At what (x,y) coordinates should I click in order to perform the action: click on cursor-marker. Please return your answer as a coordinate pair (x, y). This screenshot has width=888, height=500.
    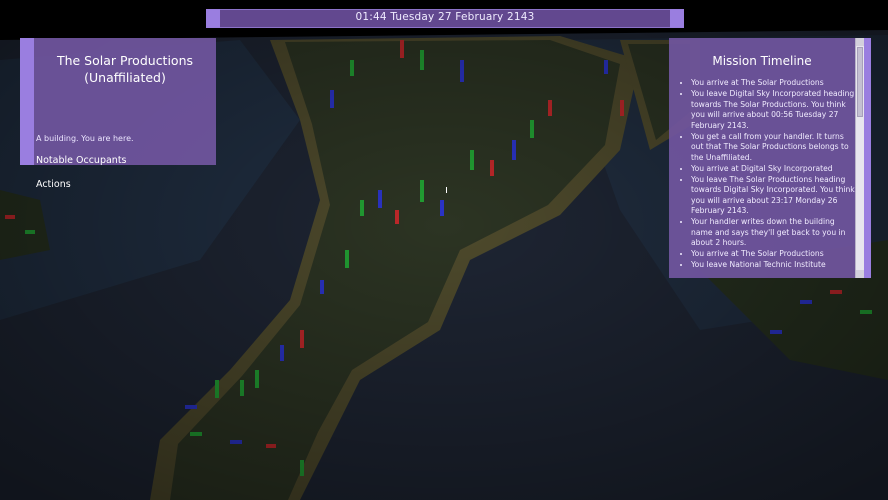
    Looking at the image, I should click on (446, 190).